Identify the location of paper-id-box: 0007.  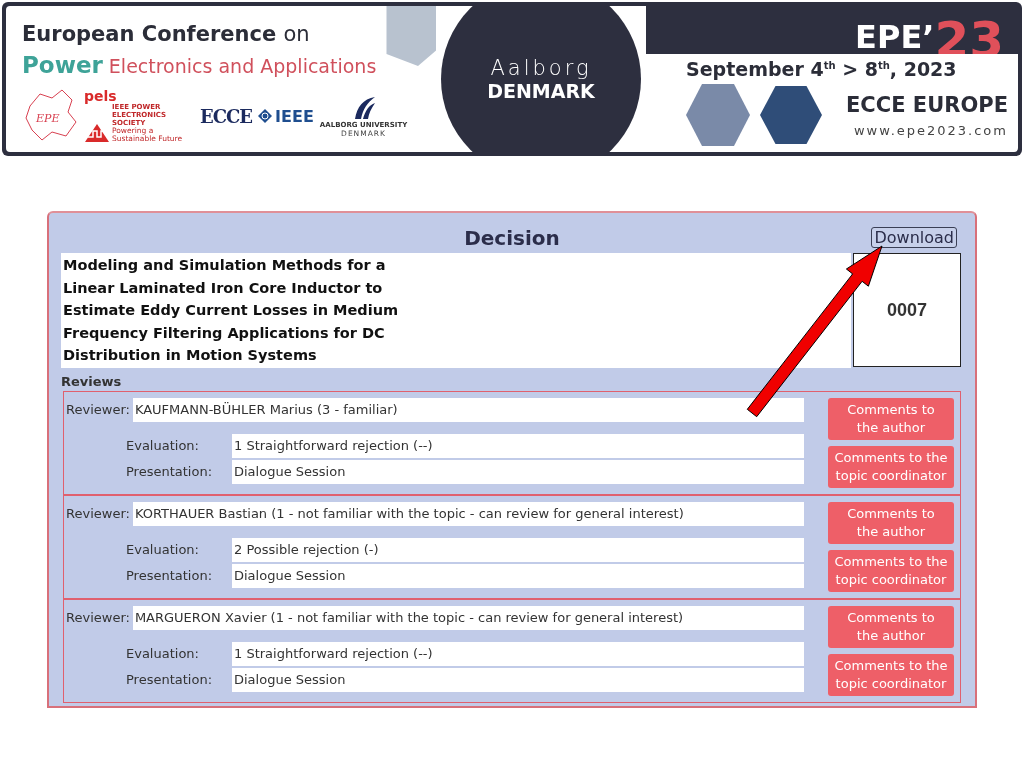
(907, 310).